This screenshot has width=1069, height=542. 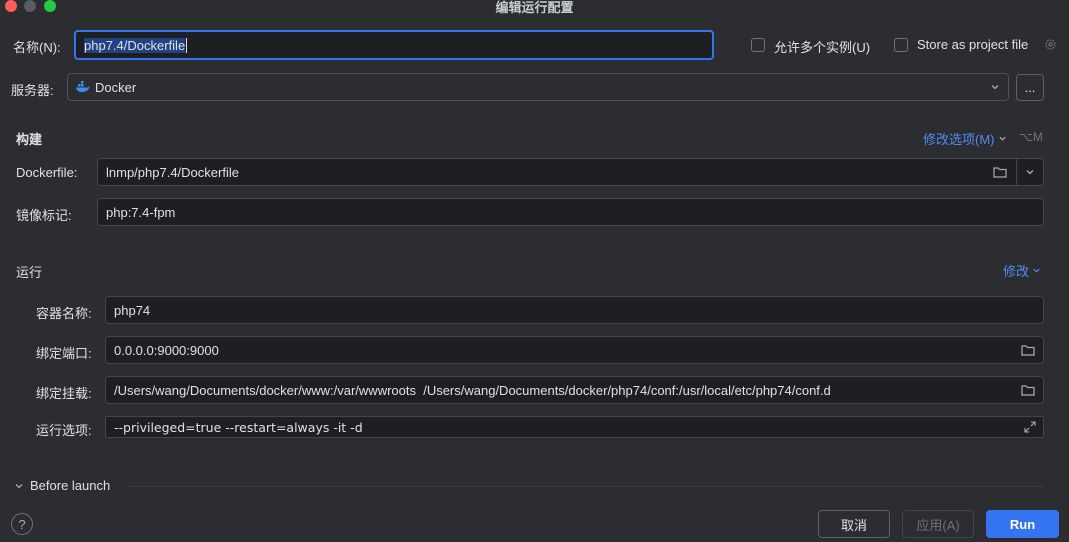 I want to click on modify-options-label: 修改选项(M), so click(x=959, y=139).